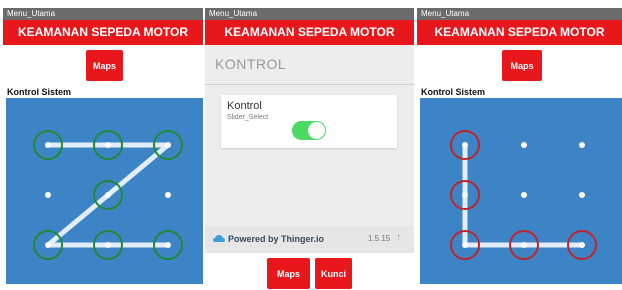  What do you see at coordinates (309, 84) in the screenshot?
I see `divider` at bounding box center [309, 84].